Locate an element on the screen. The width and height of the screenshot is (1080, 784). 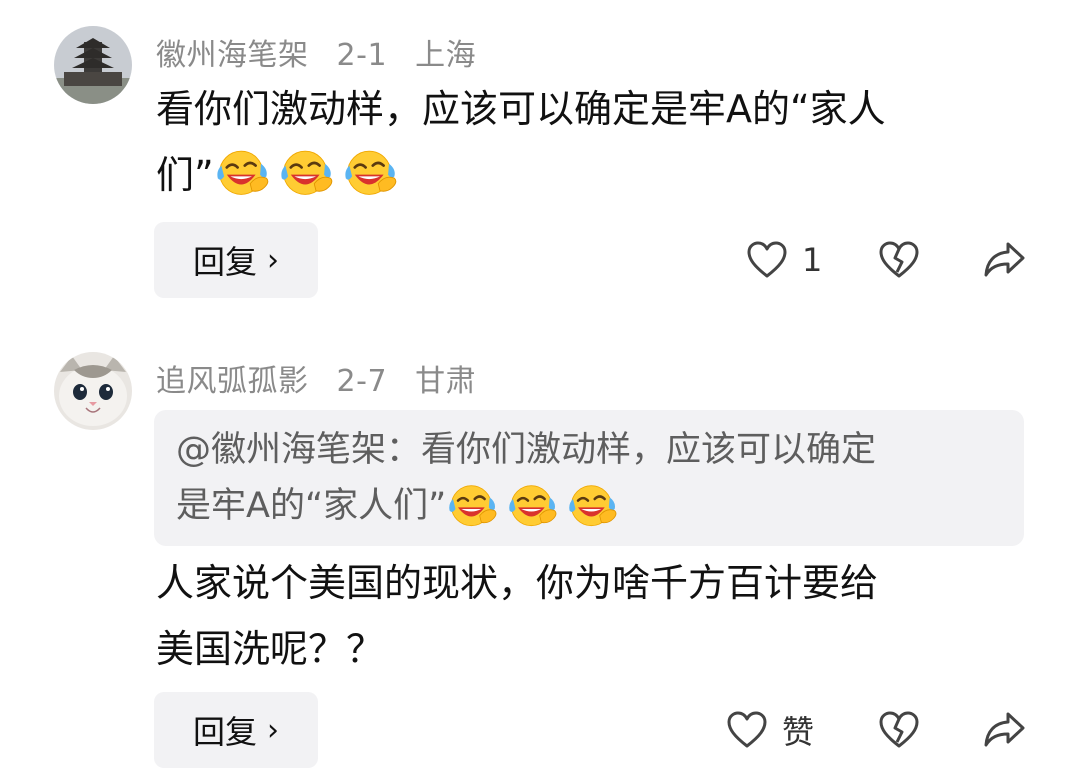
comment-location: 甘肃 is located at coordinates (446, 381).